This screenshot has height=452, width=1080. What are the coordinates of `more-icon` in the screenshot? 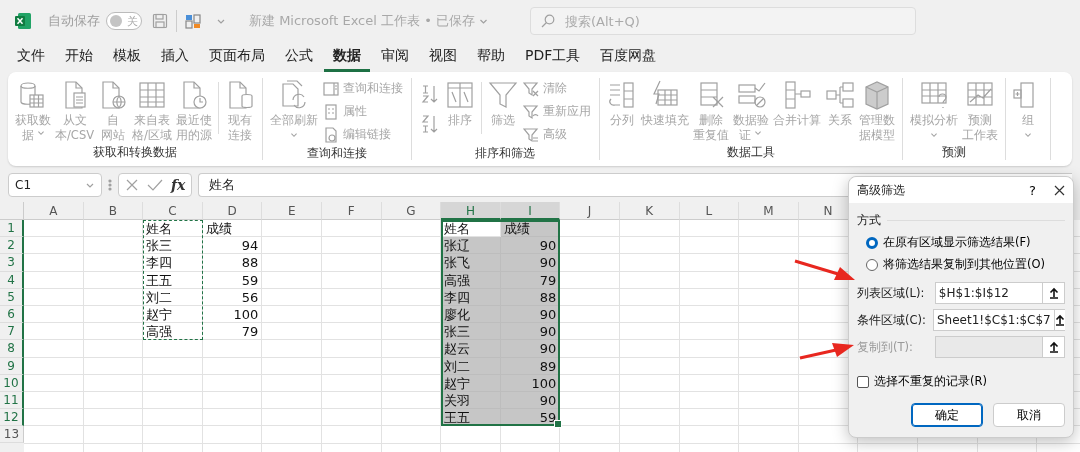 It's located at (110, 185).